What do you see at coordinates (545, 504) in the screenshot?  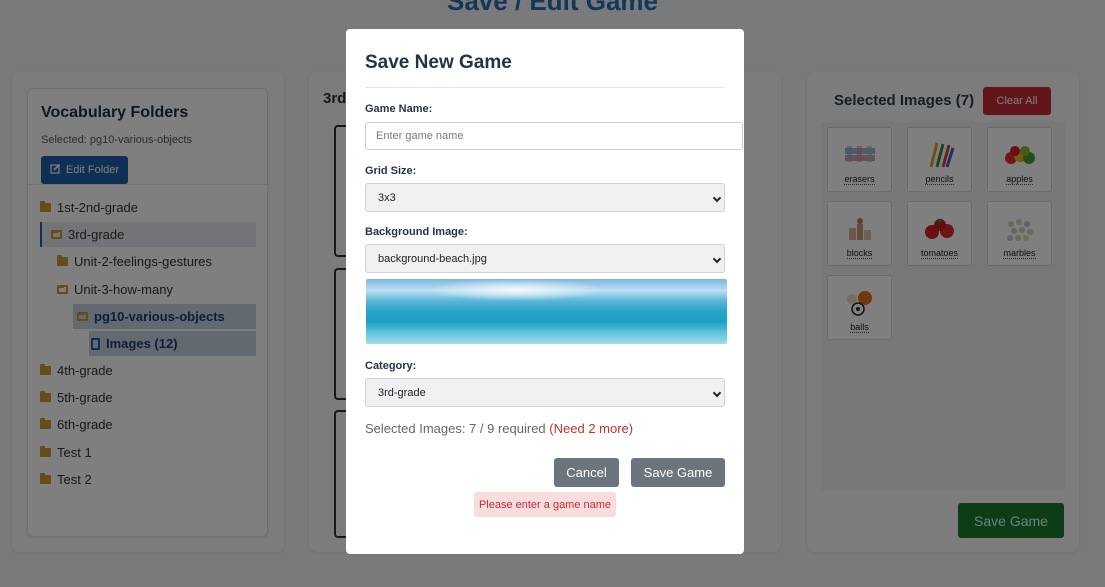 I see `error-message: Please enter a game name` at bounding box center [545, 504].